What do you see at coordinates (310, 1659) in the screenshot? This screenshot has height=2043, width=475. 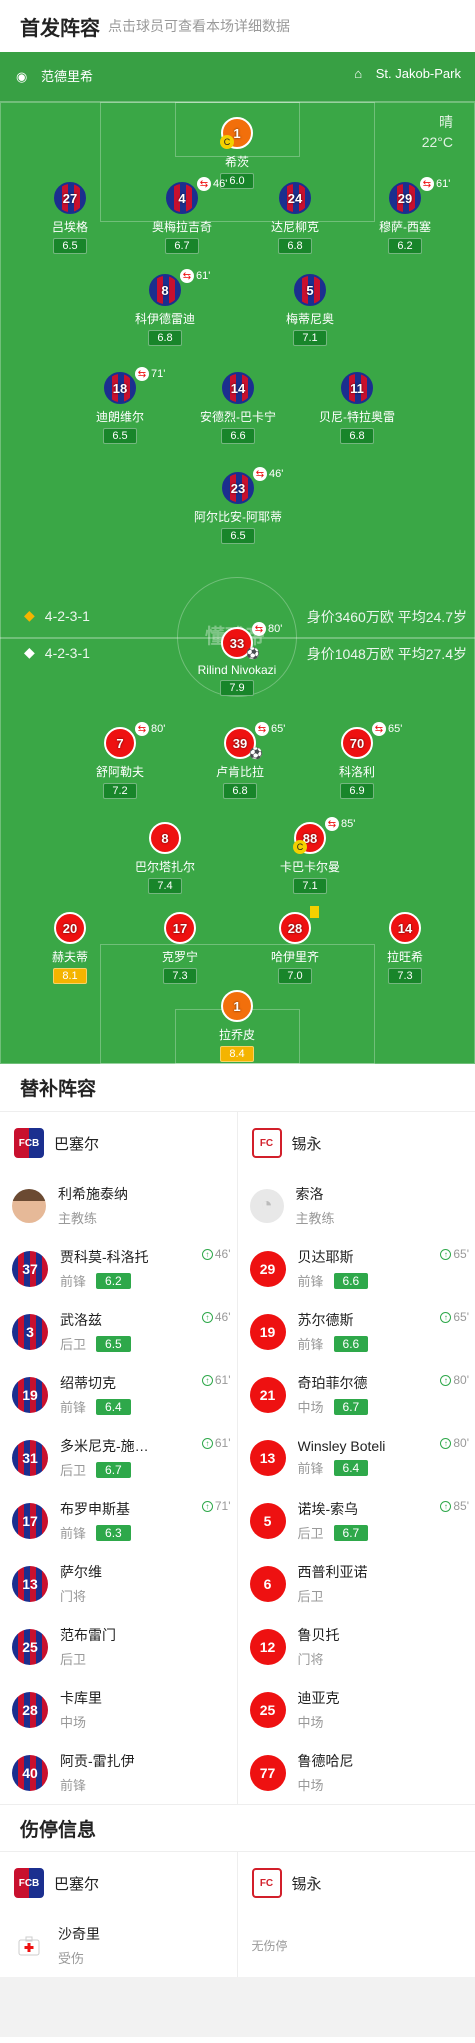 I see `position-text: 门将` at bounding box center [310, 1659].